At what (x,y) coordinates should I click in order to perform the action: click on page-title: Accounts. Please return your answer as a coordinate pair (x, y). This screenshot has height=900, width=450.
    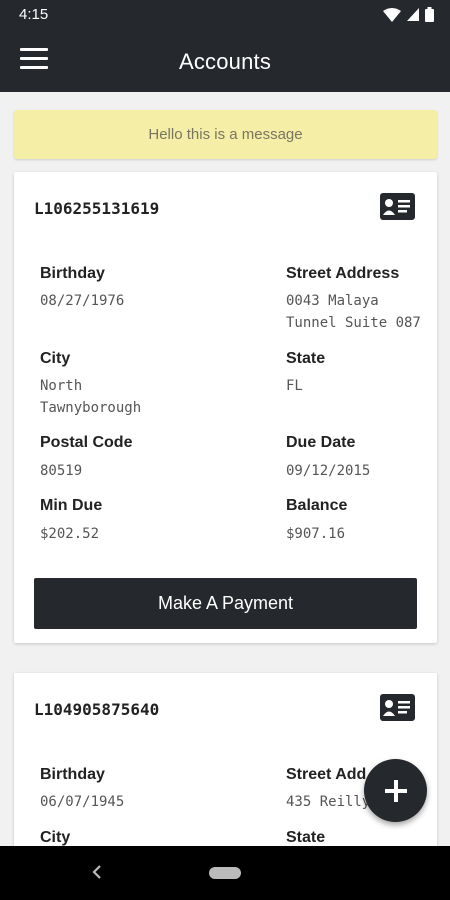
    Looking at the image, I should click on (225, 61).